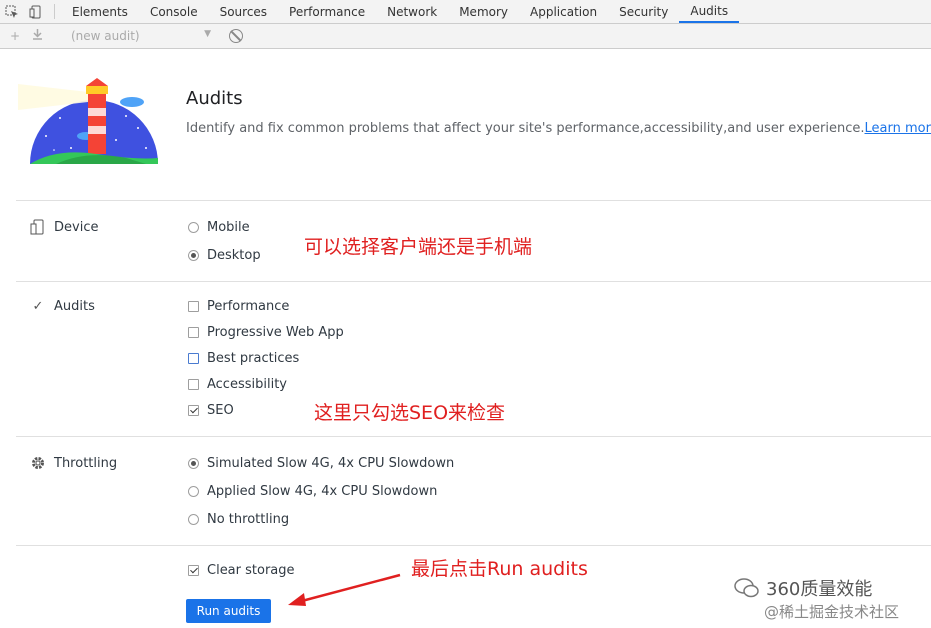 This screenshot has height=628, width=931. Describe the element at coordinates (275, 332) in the screenshot. I see `pwa-label: Progressive Web App` at that location.